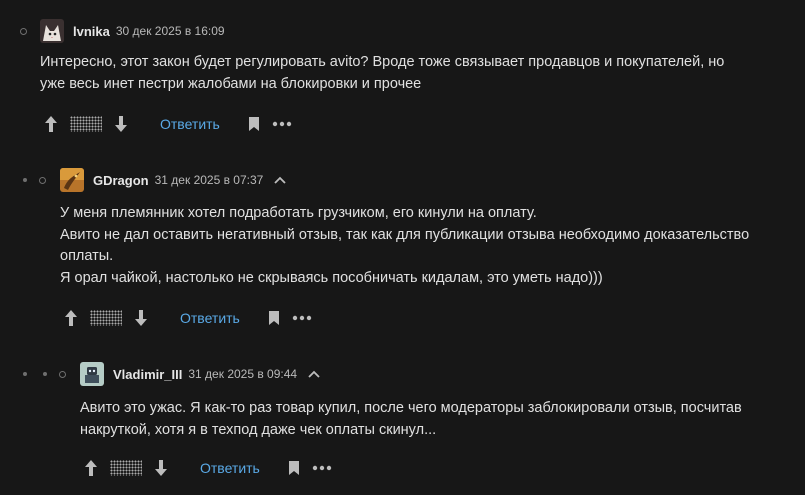  Describe the element at coordinates (209, 180) in the screenshot. I see `comment-date: 31 дек 2025 в 07:37` at that location.